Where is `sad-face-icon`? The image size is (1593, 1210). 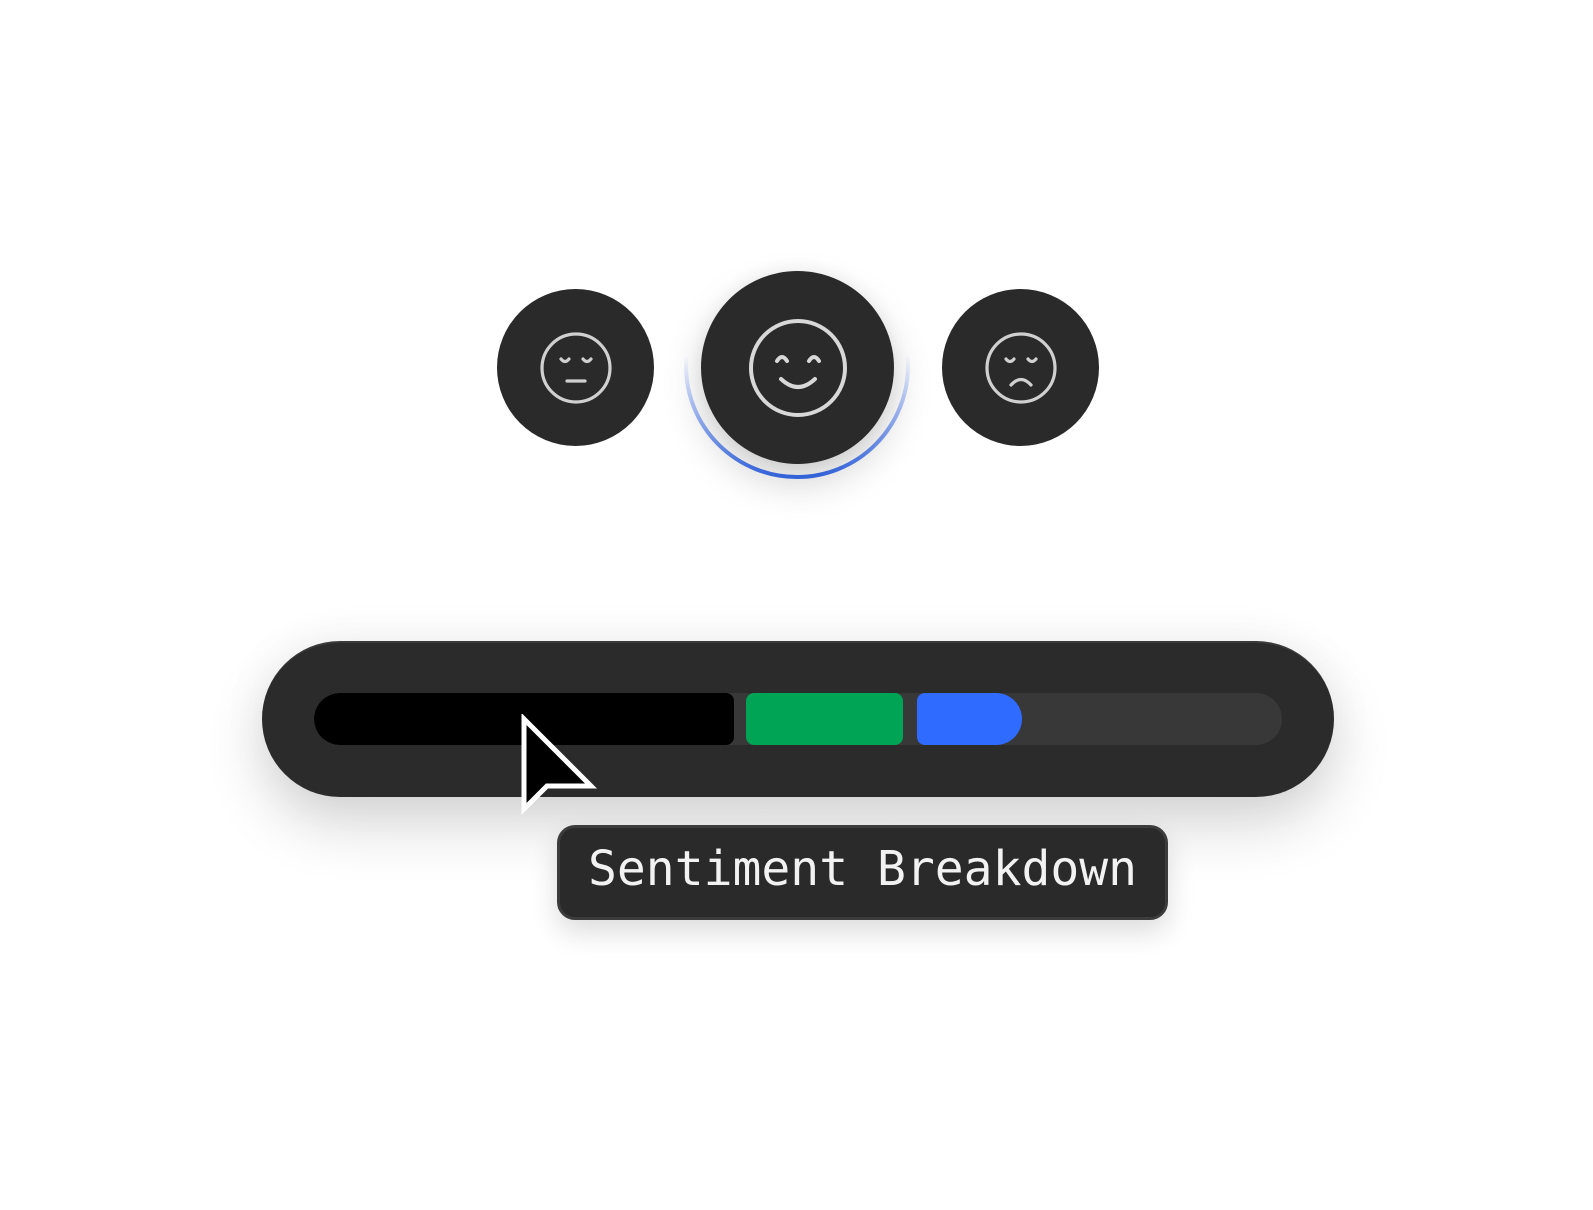 sad-face-icon is located at coordinates (1020, 367).